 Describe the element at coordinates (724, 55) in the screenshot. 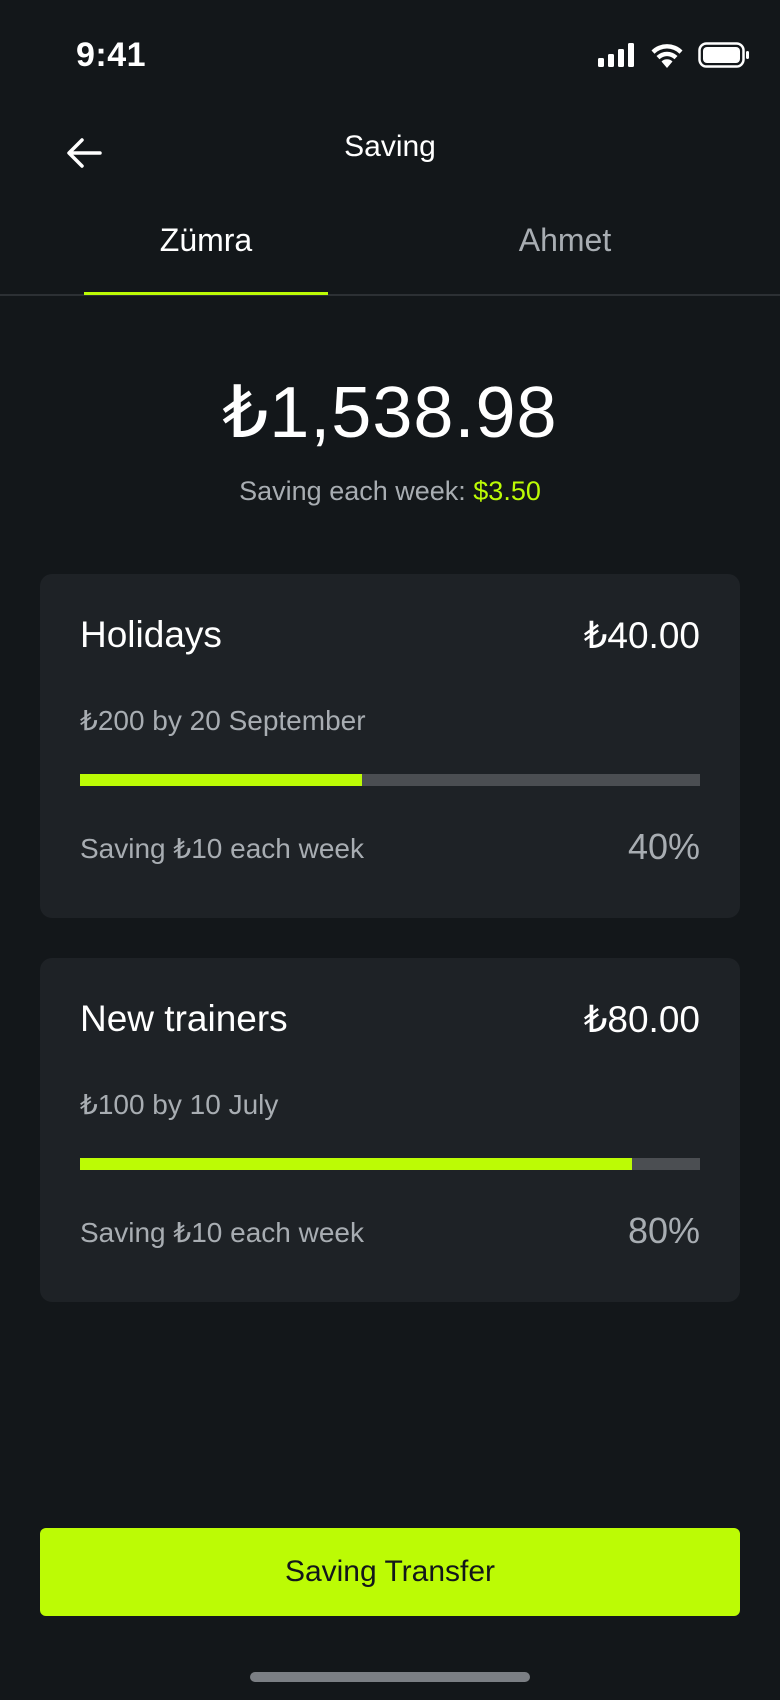

I see `battery-icon` at that location.